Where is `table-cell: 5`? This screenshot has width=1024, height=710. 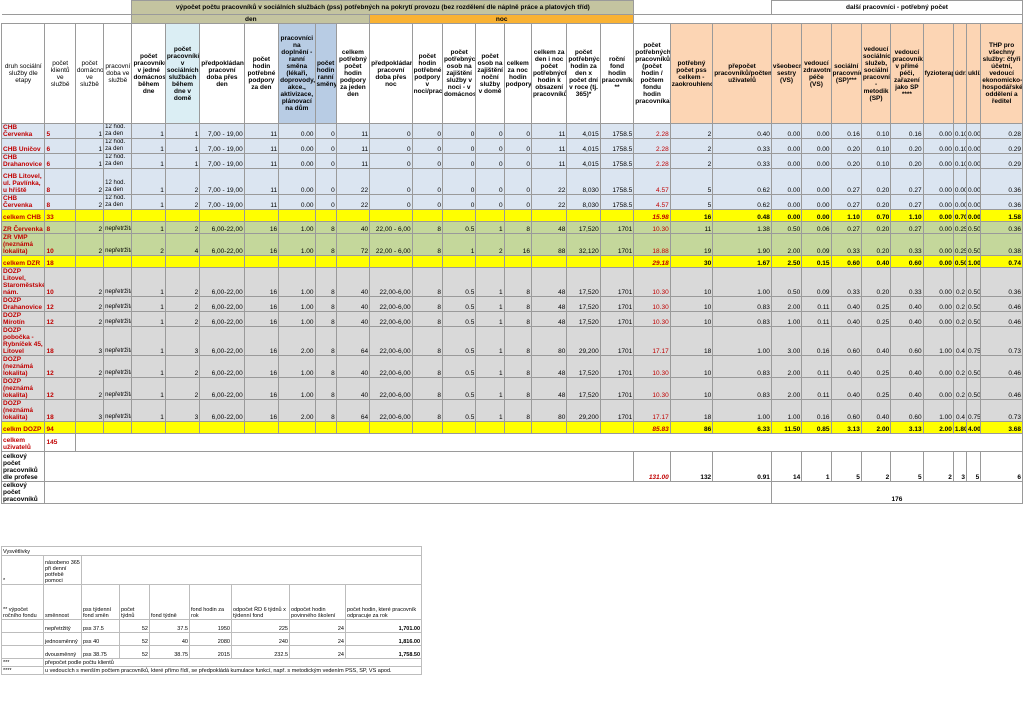
table-cell: 5 is located at coordinates (691, 202).